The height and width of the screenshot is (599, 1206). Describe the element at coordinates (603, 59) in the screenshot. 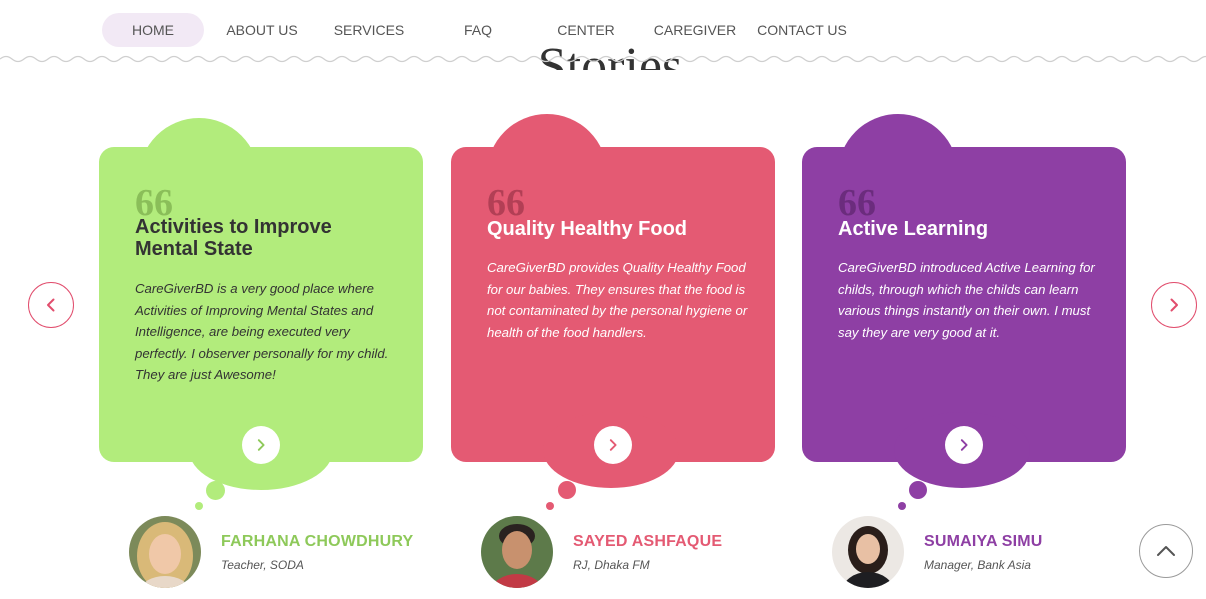

I see `wave-divider` at that location.